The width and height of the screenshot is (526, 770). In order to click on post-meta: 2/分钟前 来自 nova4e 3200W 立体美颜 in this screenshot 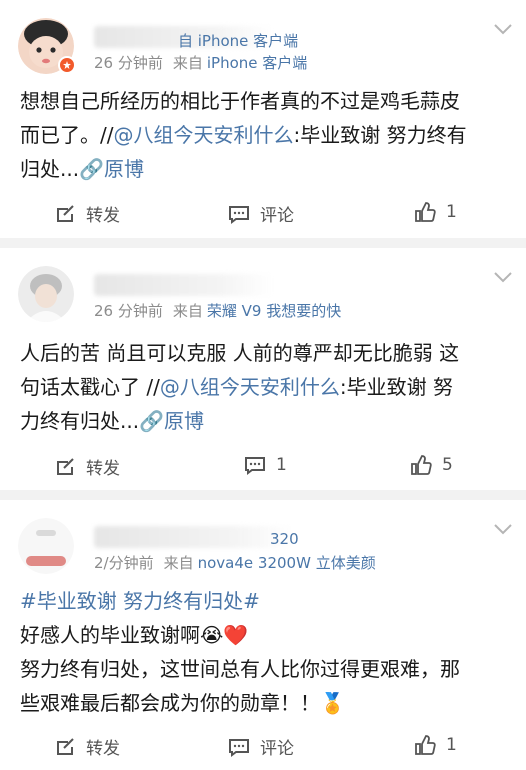, I will do `click(235, 562)`.